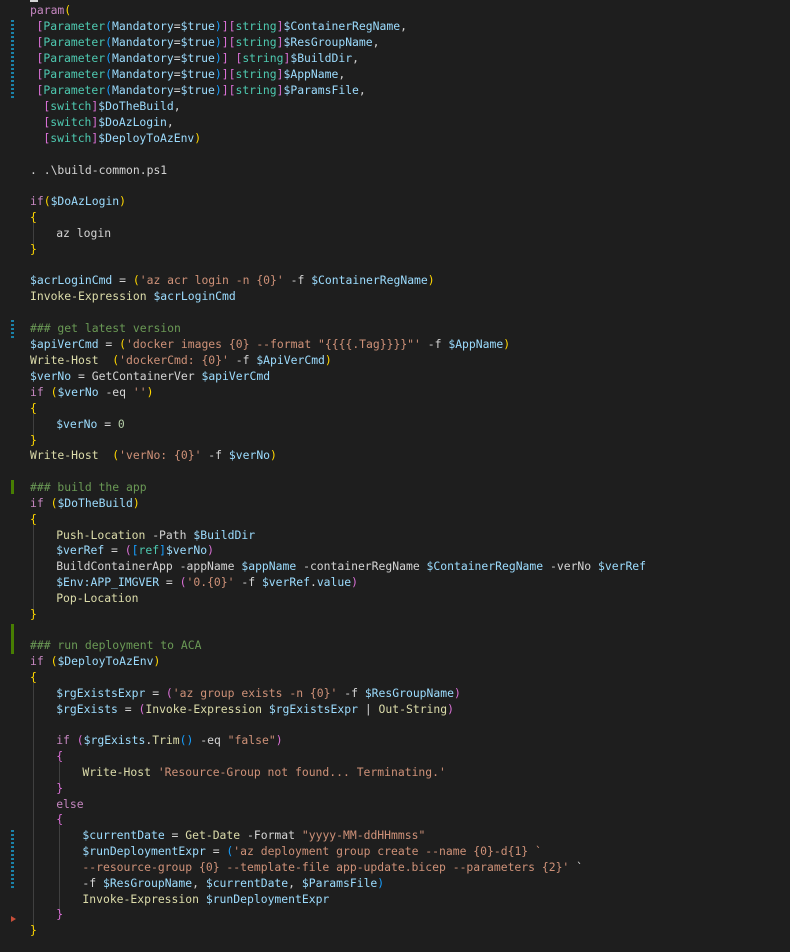  Describe the element at coordinates (105, 122) in the screenshot. I see `code-line: [switch]$DoAzLogin,` at that location.